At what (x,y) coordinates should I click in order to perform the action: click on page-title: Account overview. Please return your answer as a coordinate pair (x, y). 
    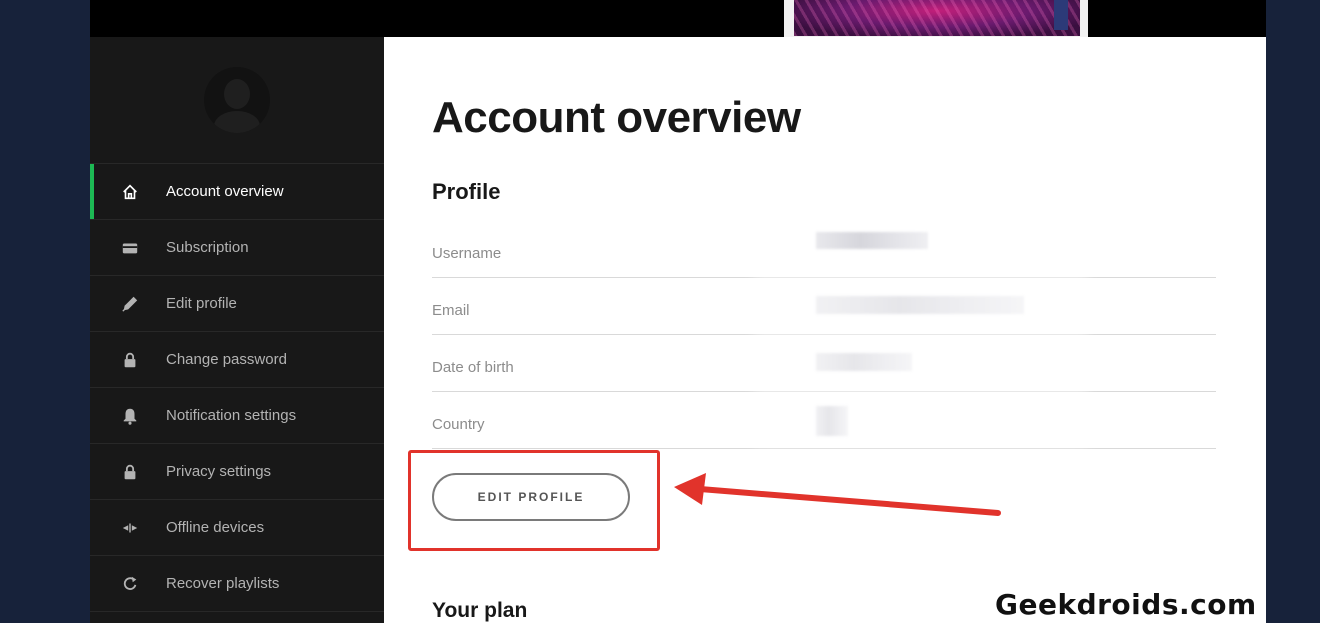
    Looking at the image, I should click on (616, 117).